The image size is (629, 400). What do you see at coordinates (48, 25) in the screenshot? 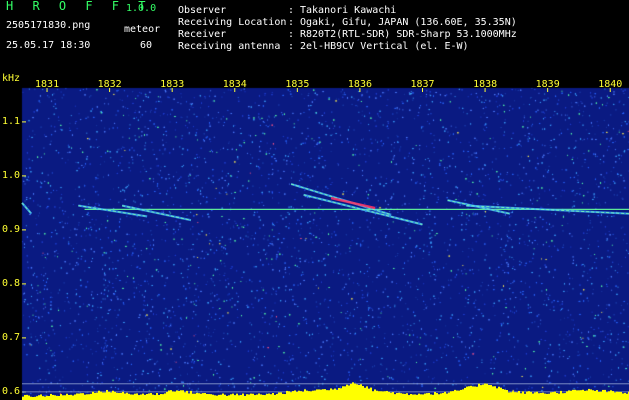
I see `file-name: 2505171830.png` at bounding box center [48, 25].